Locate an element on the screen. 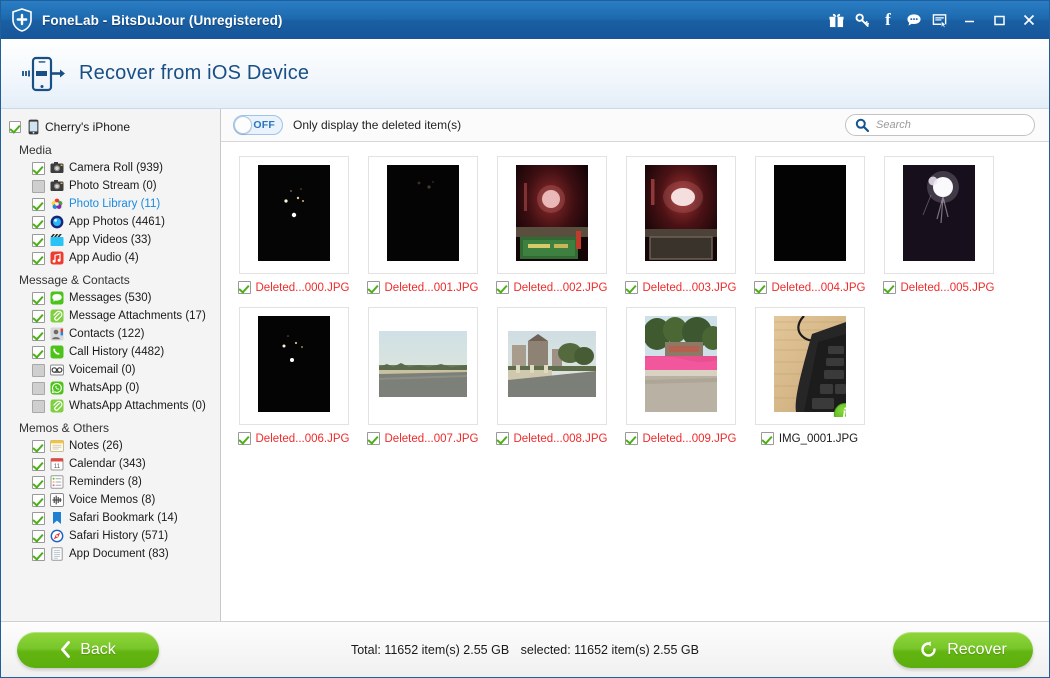 This screenshot has height=678, width=1050. thumbnail-cell: Deleted...009.JPG is located at coordinates (680, 376).